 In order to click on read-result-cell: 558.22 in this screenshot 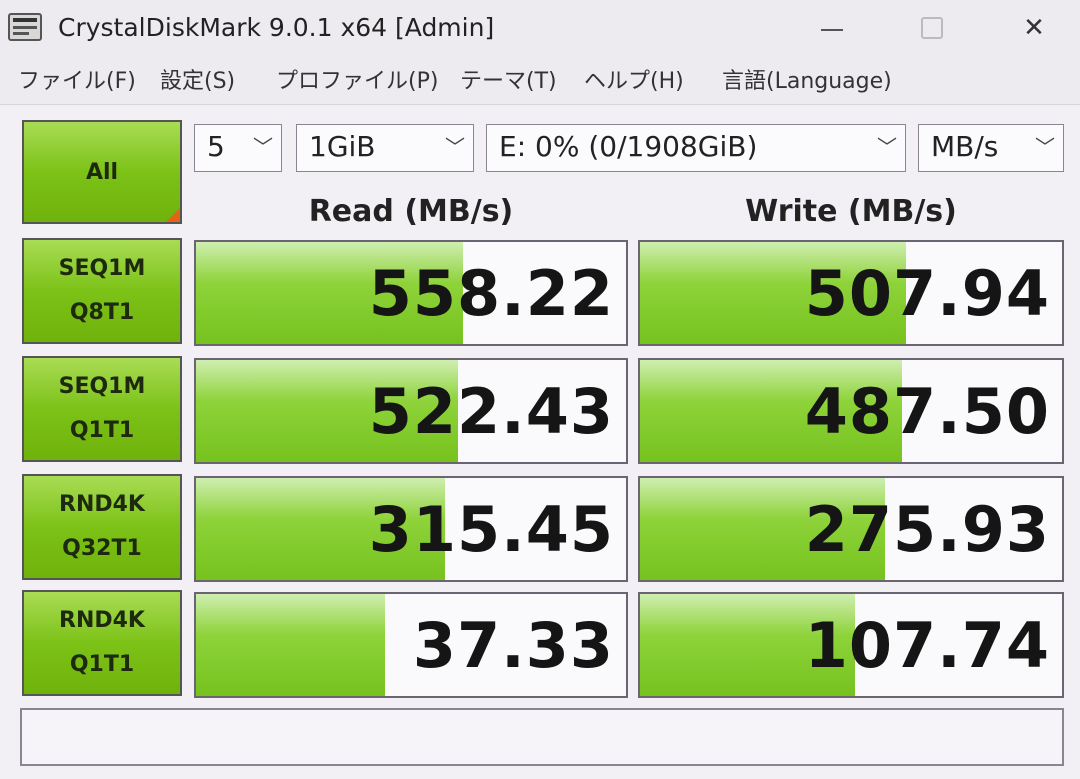, I will do `click(411, 293)`.